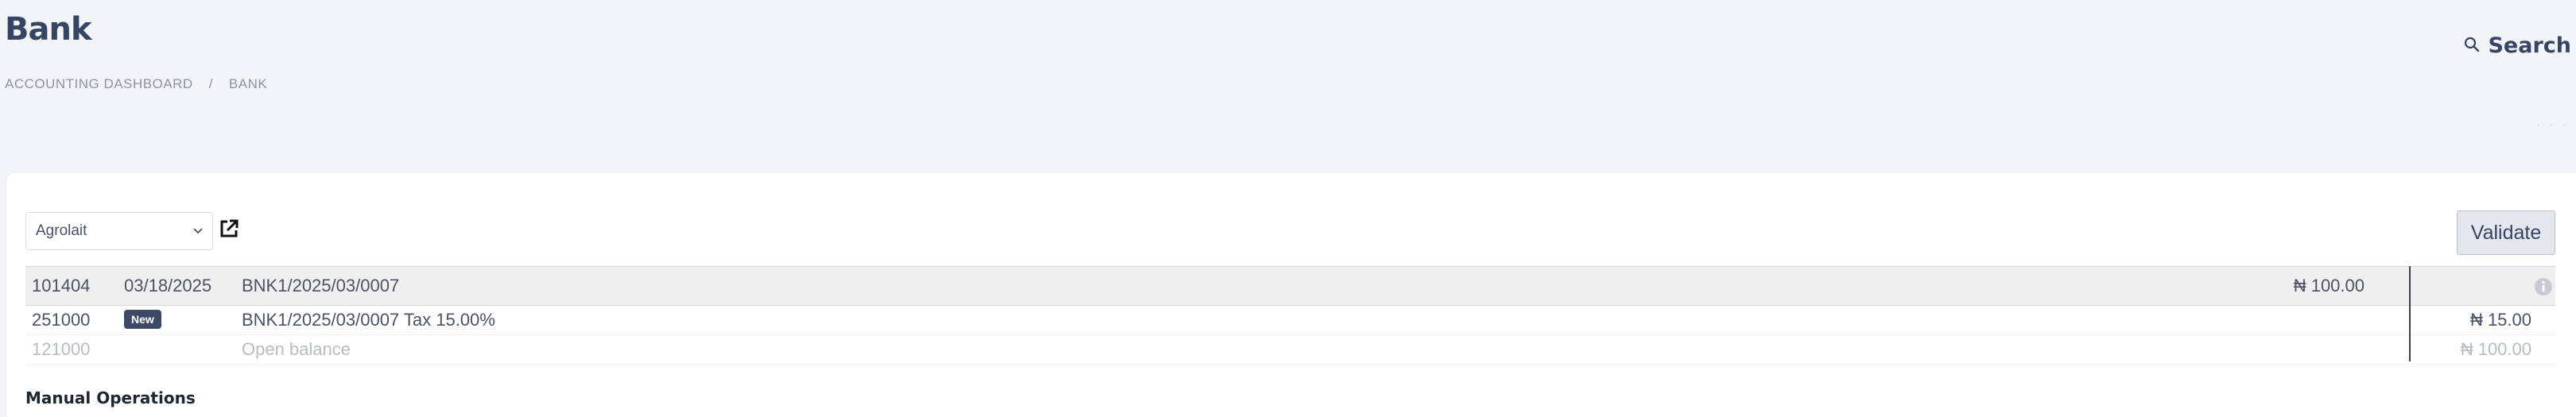  Describe the element at coordinates (296, 349) in the screenshot. I see `line-label: Open balance` at that location.